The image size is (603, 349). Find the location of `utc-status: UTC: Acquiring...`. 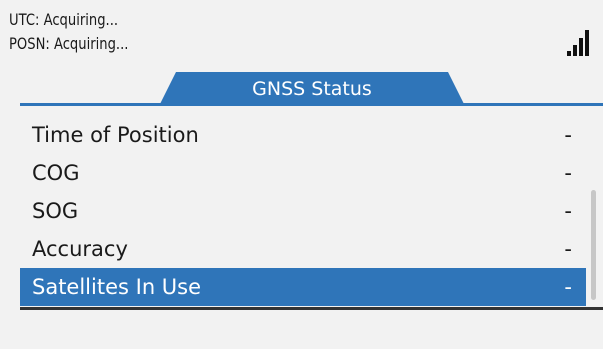

utc-status: UTC: Acquiring... is located at coordinates (64, 19).